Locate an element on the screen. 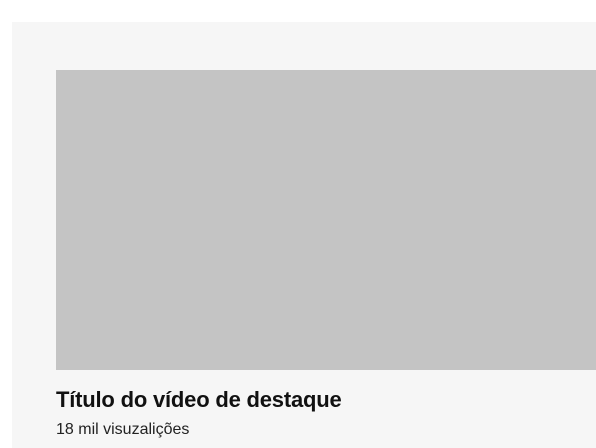  video-title: Título do vídeo de destaque is located at coordinates (326, 400).